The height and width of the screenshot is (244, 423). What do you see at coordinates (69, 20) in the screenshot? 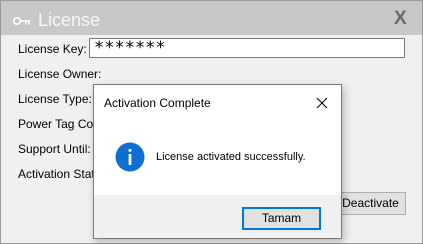
I see `window-title: License` at bounding box center [69, 20].